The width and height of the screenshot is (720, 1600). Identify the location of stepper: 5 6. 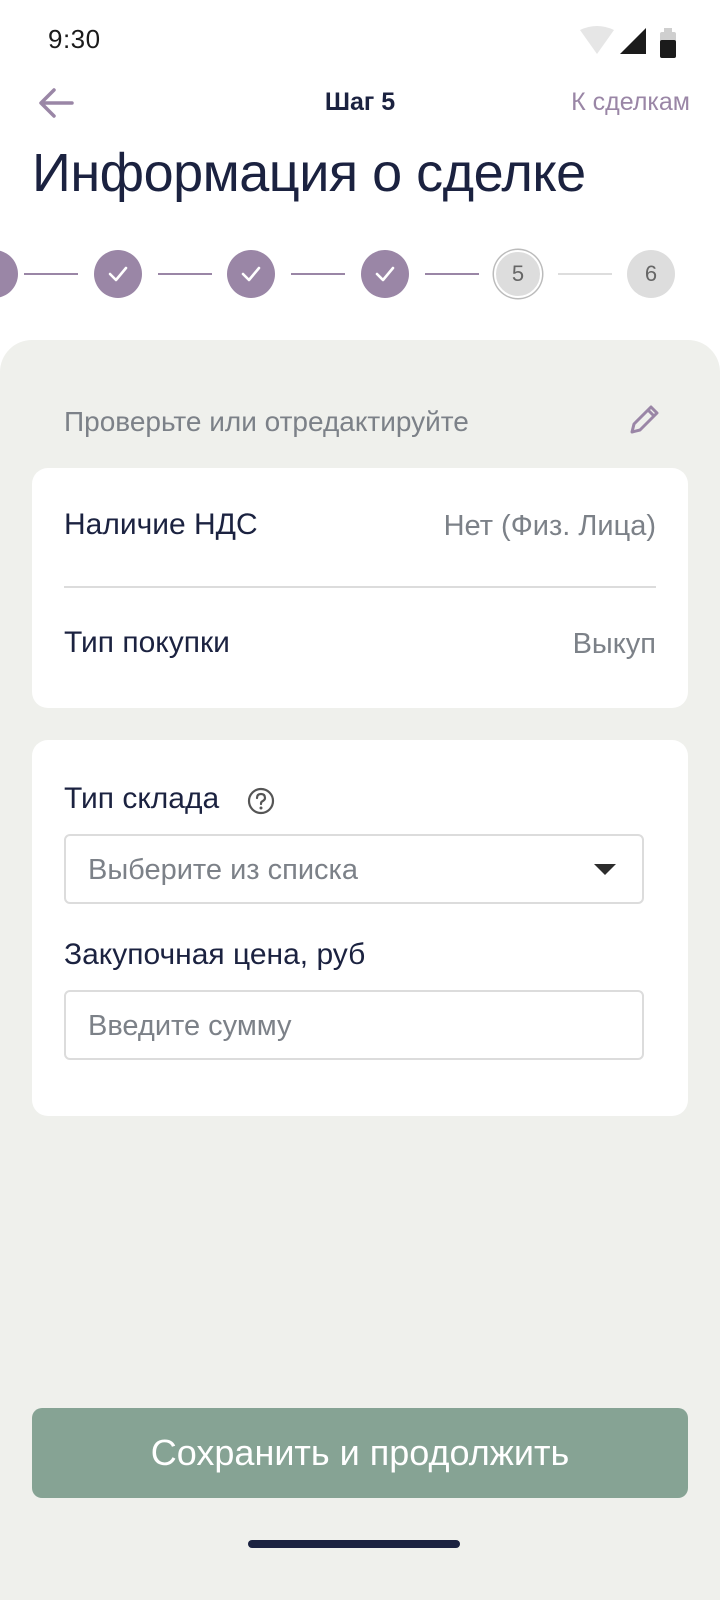
(360, 274).